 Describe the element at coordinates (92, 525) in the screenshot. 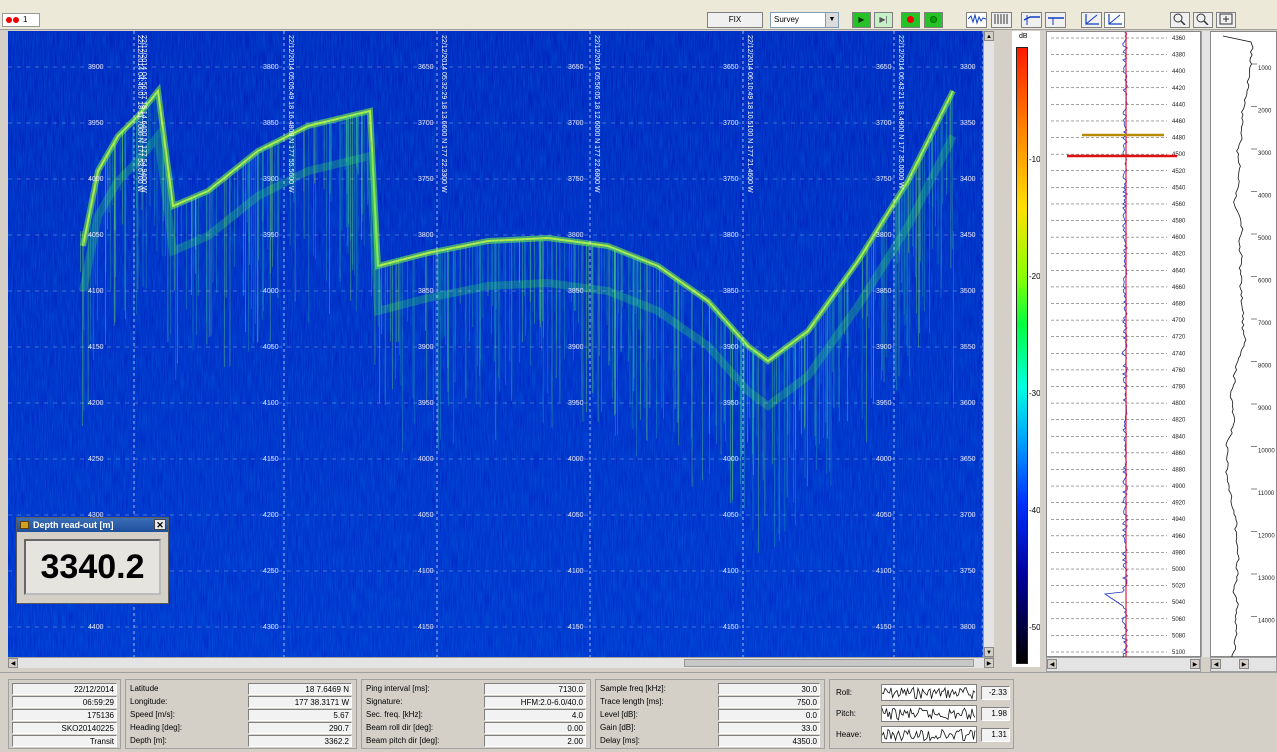

I see `depth-readout-titlebar: Depth read-out [m] ✕` at that location.